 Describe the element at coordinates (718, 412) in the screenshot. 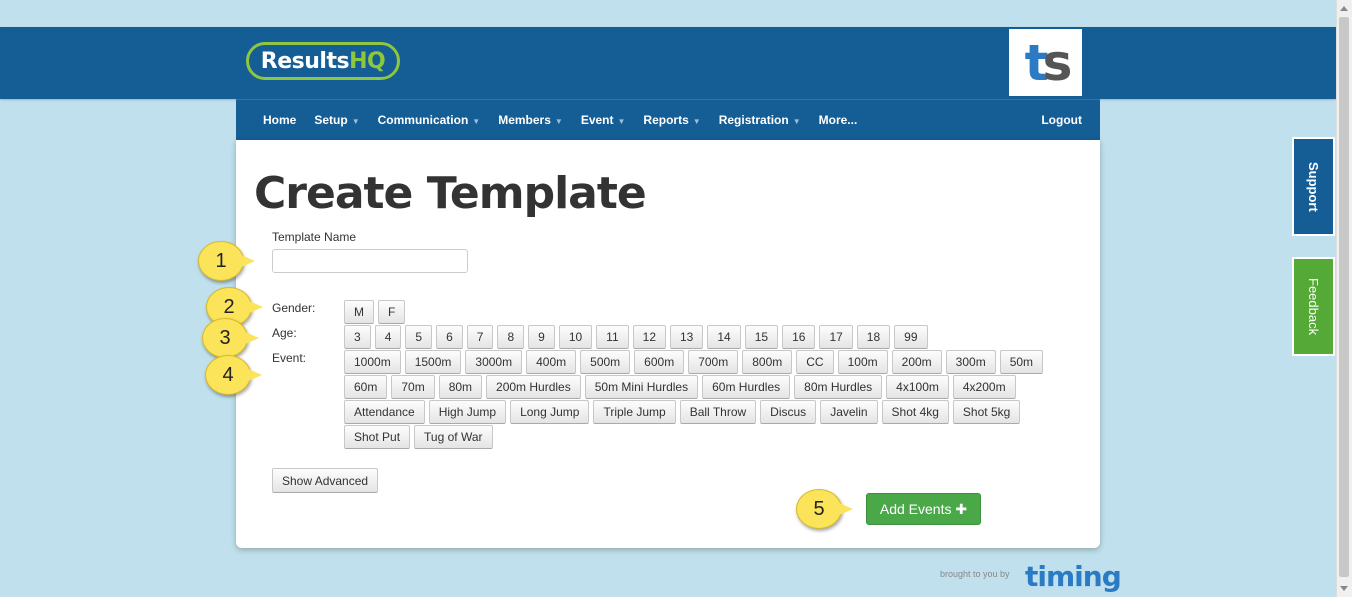

I see `event-button-ball-throw: Ball Throw` at that location.